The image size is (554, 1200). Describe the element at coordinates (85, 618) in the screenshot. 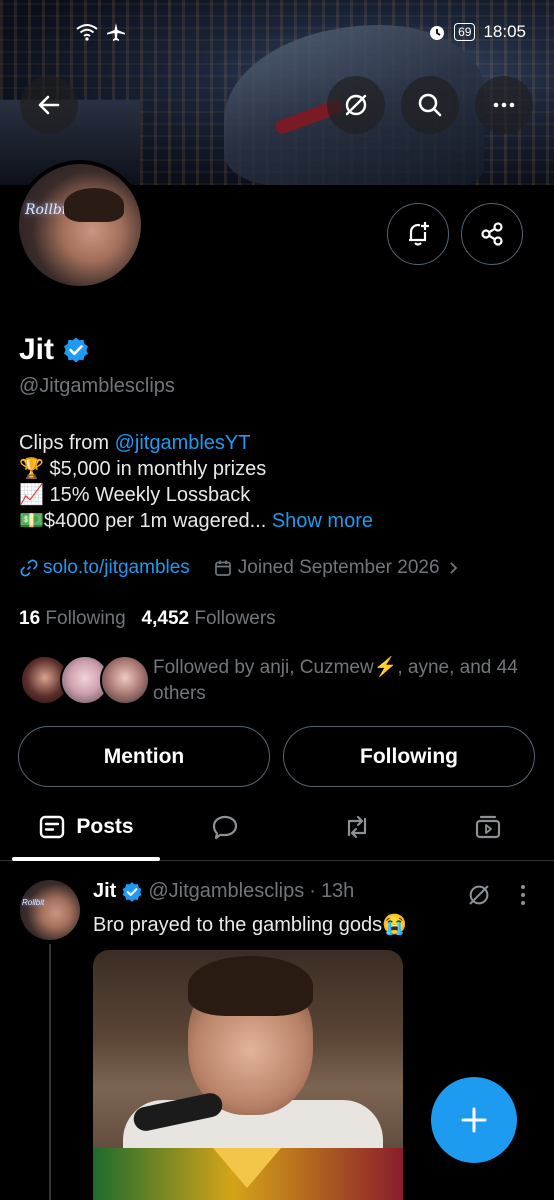

I see `following-label: Following` at that location.